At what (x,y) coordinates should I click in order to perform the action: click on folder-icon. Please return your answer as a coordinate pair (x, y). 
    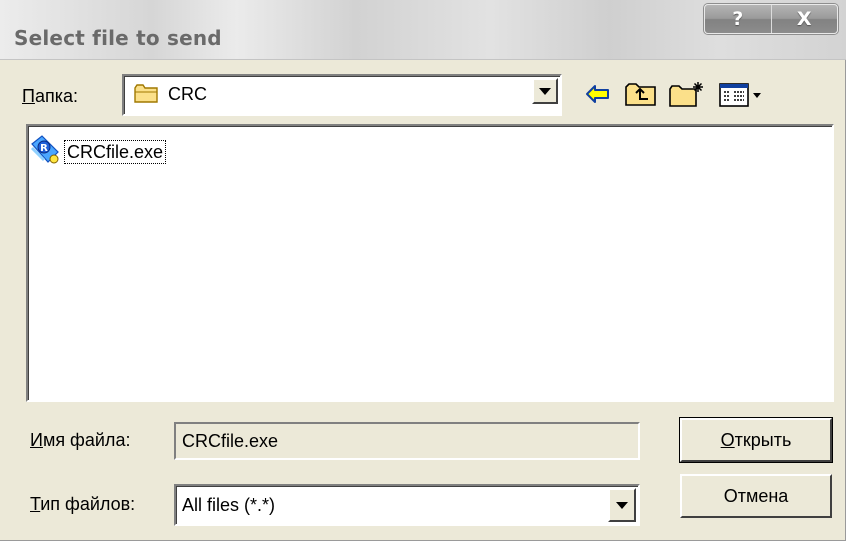
    Looking at the image, I should click on (146, 93).